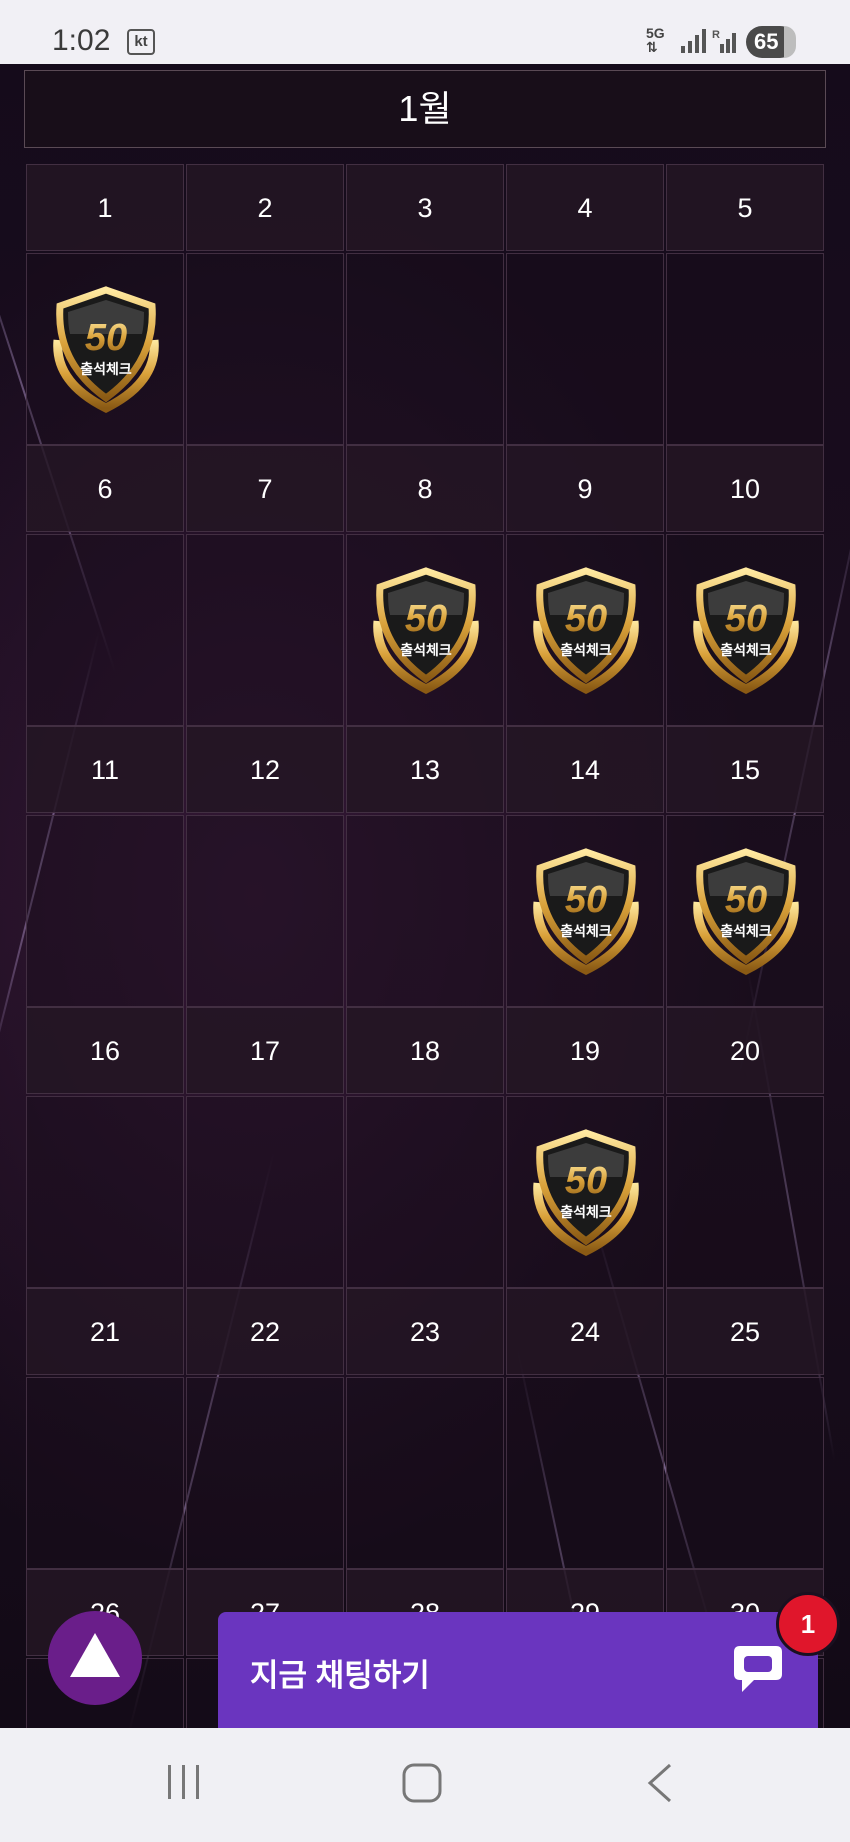 Image resolution: width=850 pixels, height=1842 pixels. What do you see at coordinates (422, 1783) in the screenshot?
I see `home-icon` at bounding box center [422, 1783].